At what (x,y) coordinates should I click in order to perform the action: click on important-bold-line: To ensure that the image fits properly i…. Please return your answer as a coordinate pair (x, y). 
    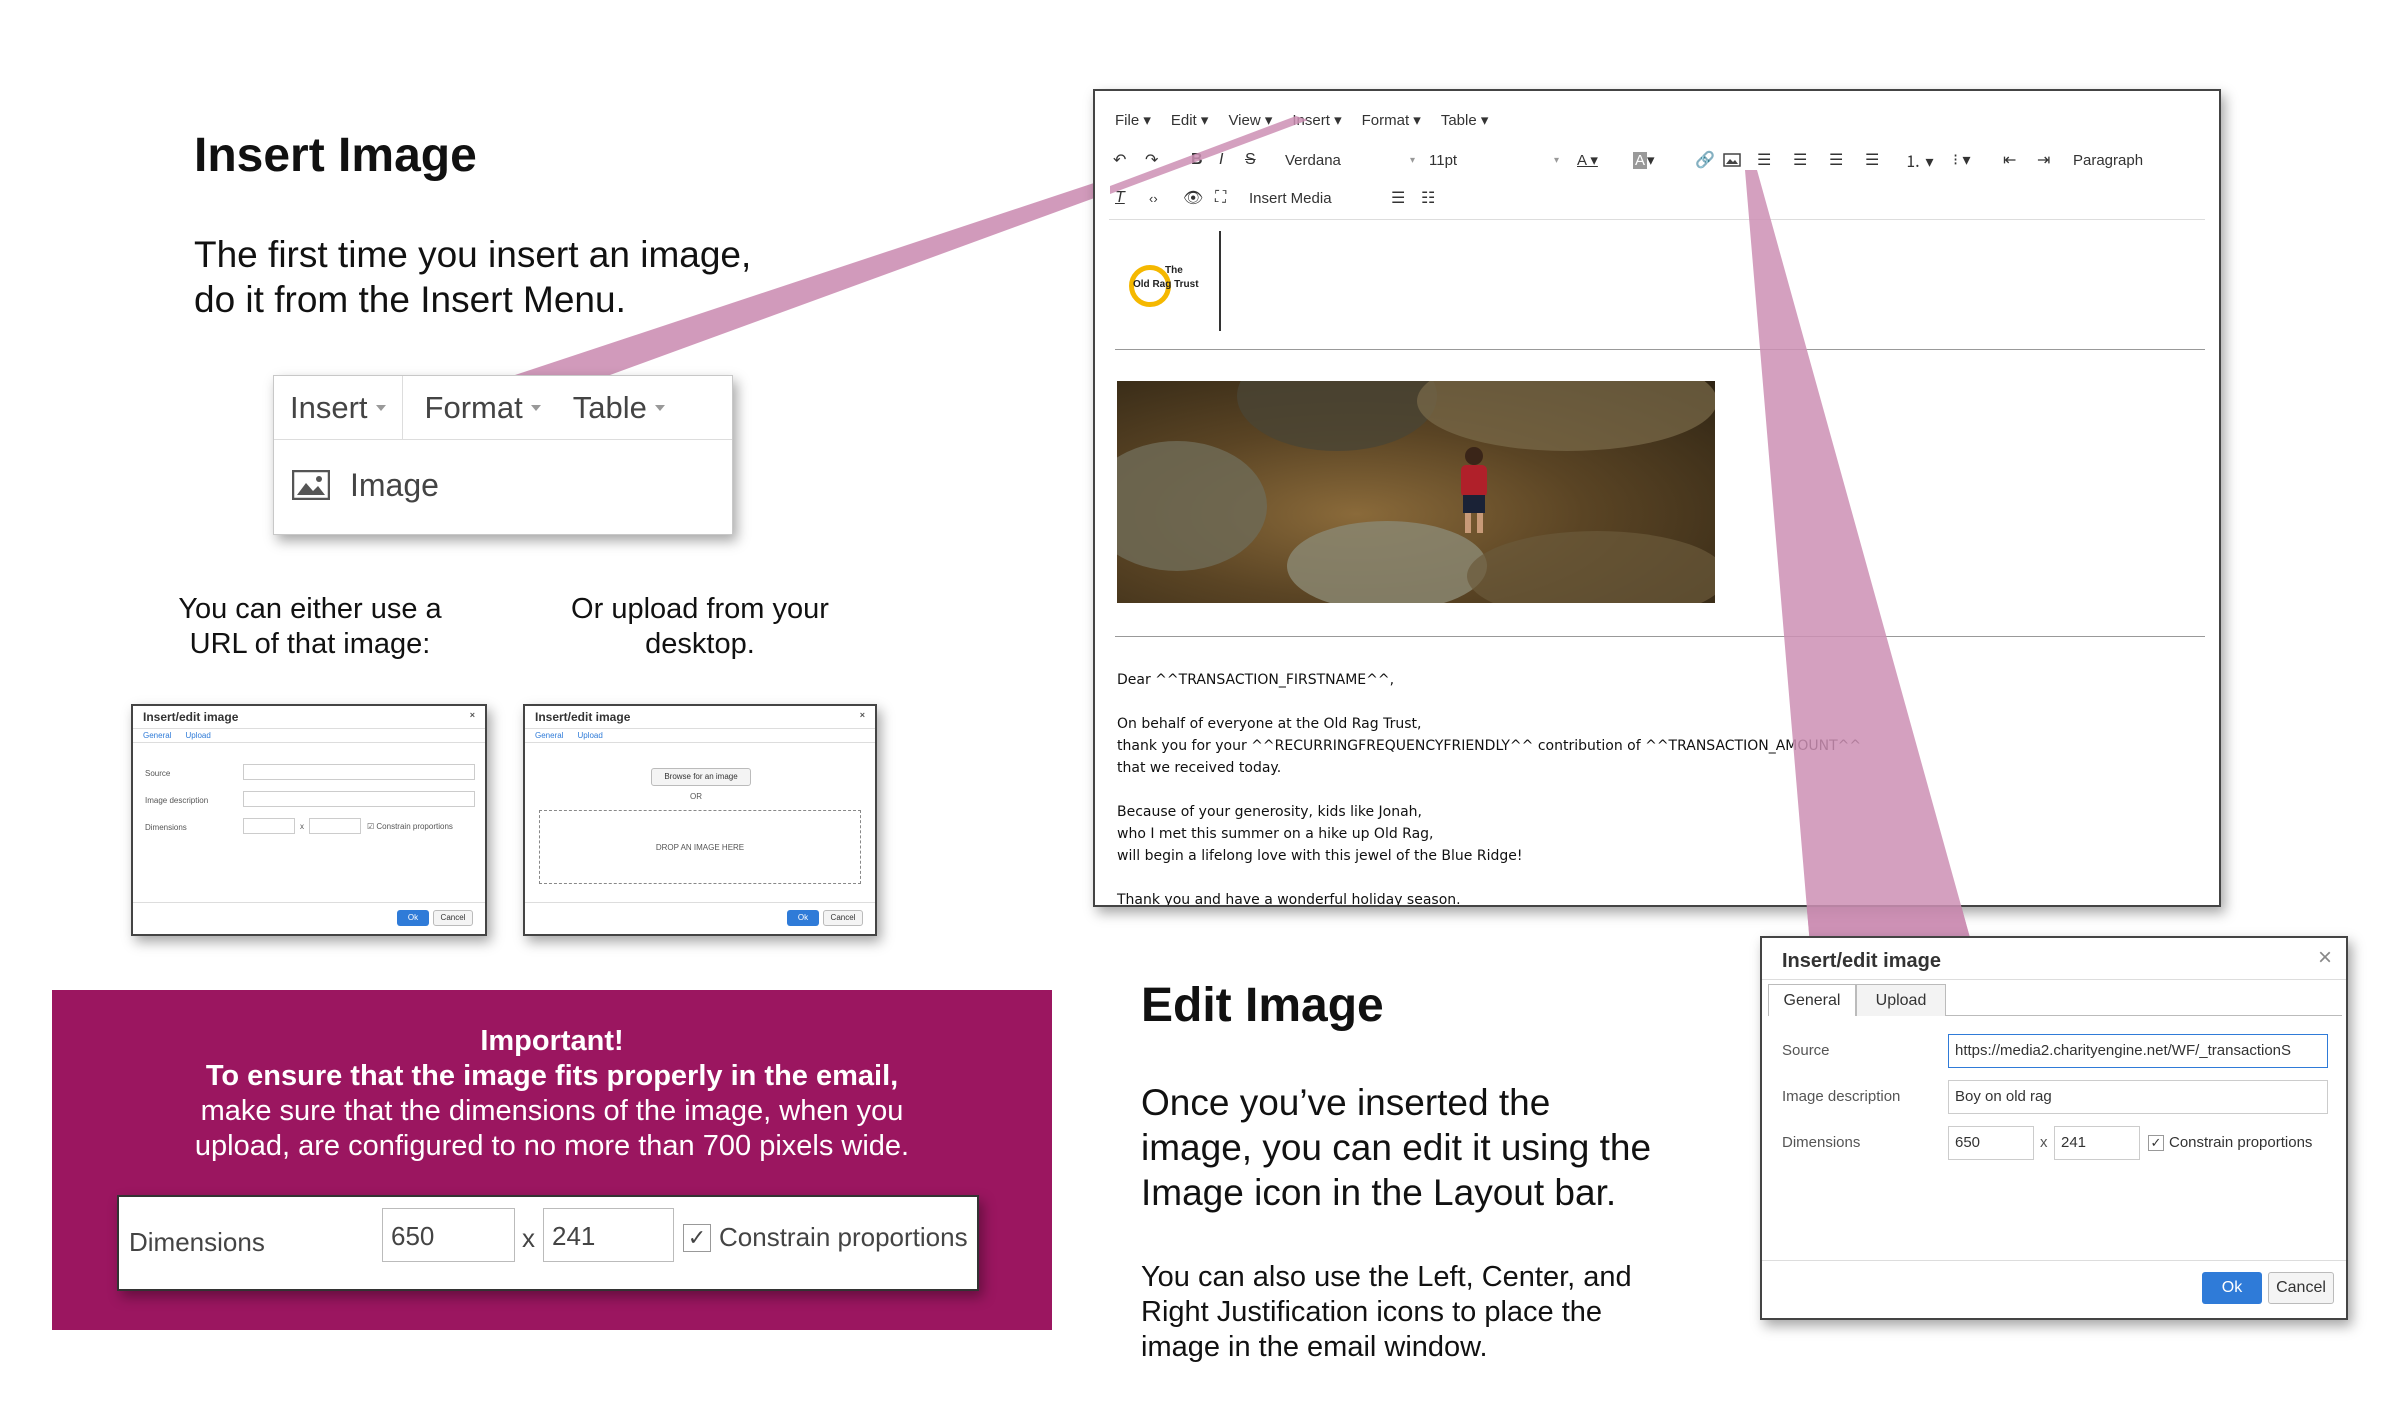
    Looking at the image, I should click on (552, 1076).